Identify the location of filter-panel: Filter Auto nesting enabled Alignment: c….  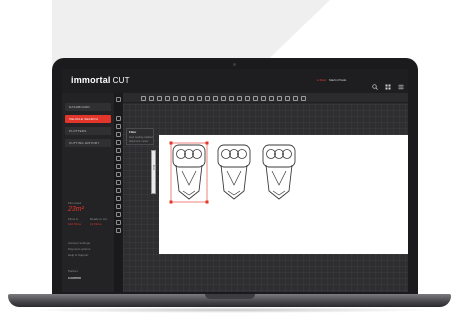
(140, 136).